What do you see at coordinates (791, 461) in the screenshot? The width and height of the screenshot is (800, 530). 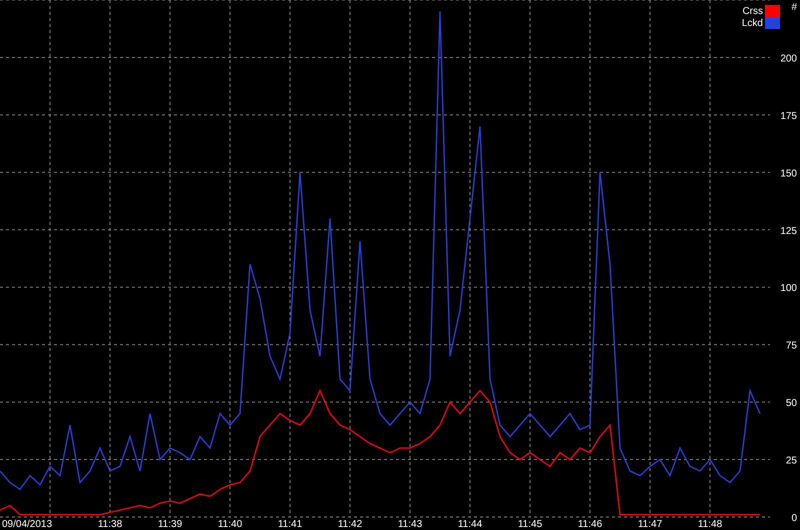 I see `axis-label: 25` at bounding box center [791, 461].